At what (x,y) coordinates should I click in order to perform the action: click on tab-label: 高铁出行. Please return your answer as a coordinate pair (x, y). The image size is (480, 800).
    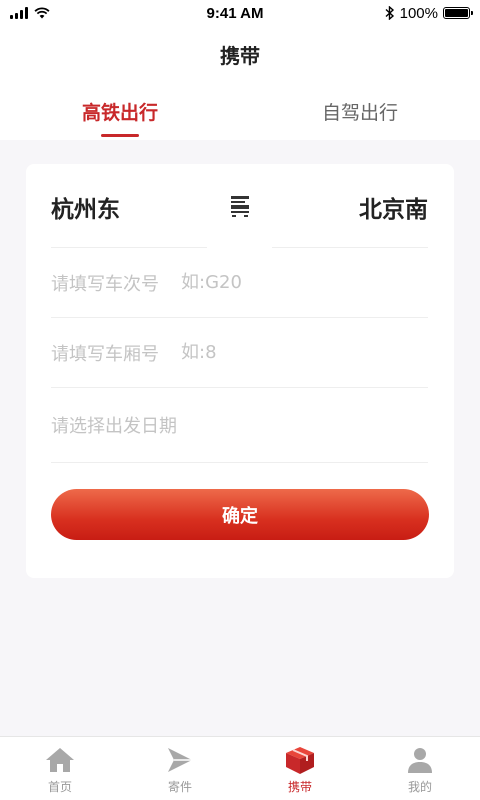
    Looking at the image, I should click on (119, 112).